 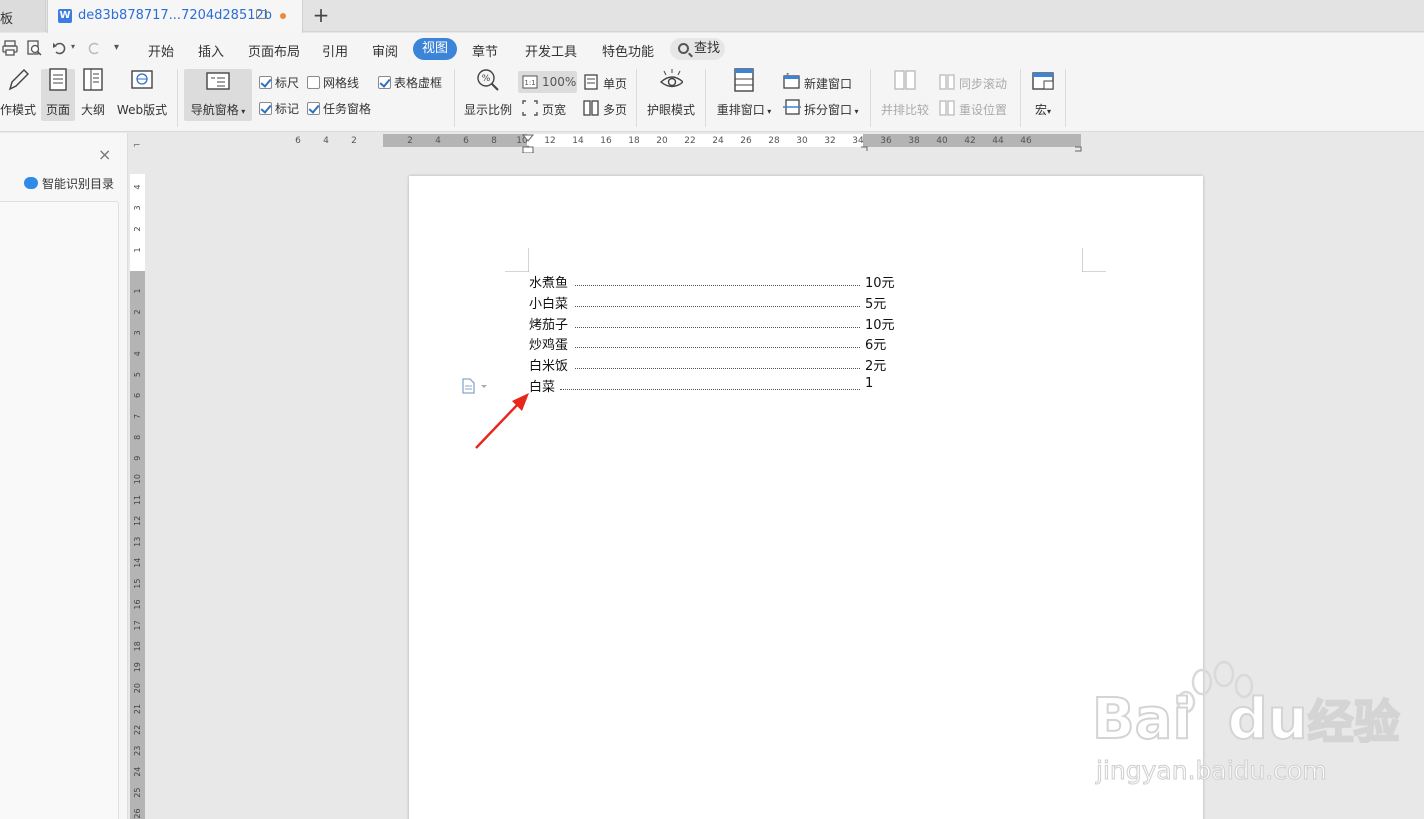 What do you see at coordinates (729, 303) in the screenshot?
I see `toc-row: 小白菜 5元` at bounding box center [729, 303].